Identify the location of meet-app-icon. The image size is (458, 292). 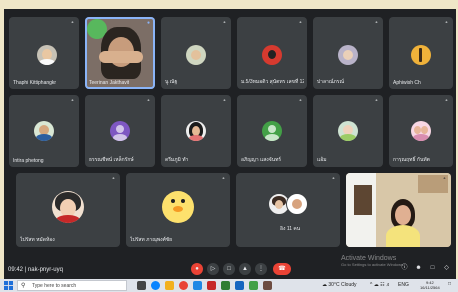
(225, 285).